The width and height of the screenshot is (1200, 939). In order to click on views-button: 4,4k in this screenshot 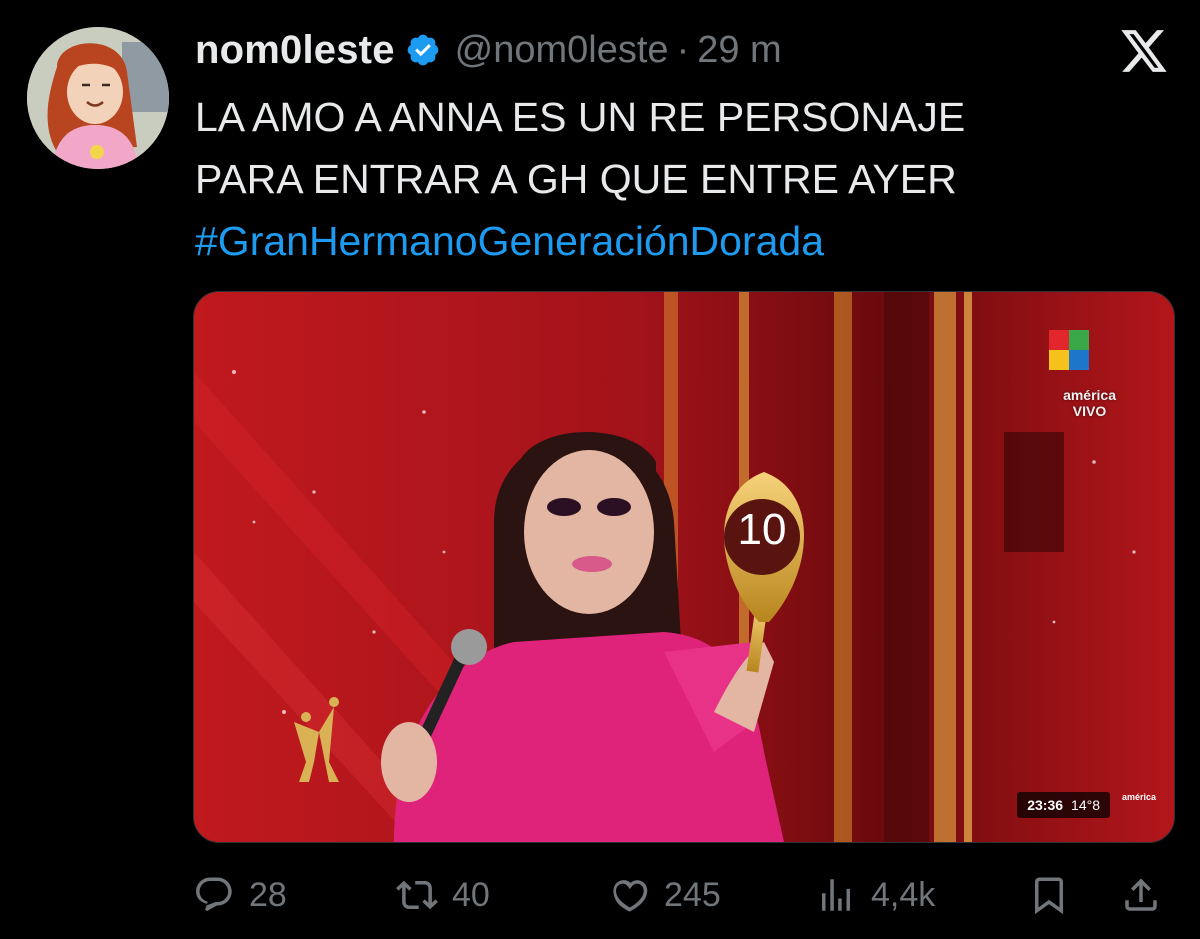, I will do `click(875, 895)`.